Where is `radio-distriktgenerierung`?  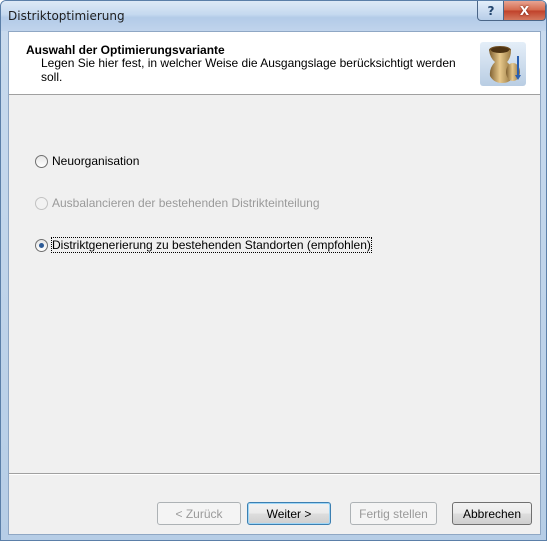 radio-distriktgenerierung is located at coordinates (41, 245).